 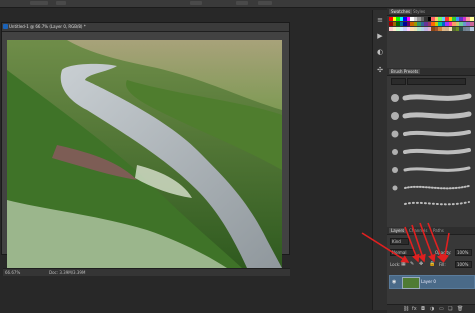 What do you see at coordinates (146, 272) in the screenshot?
I see `status-bar: 66.67% Doc: 3.39M/3.39M` at bounding box center [146, 272].